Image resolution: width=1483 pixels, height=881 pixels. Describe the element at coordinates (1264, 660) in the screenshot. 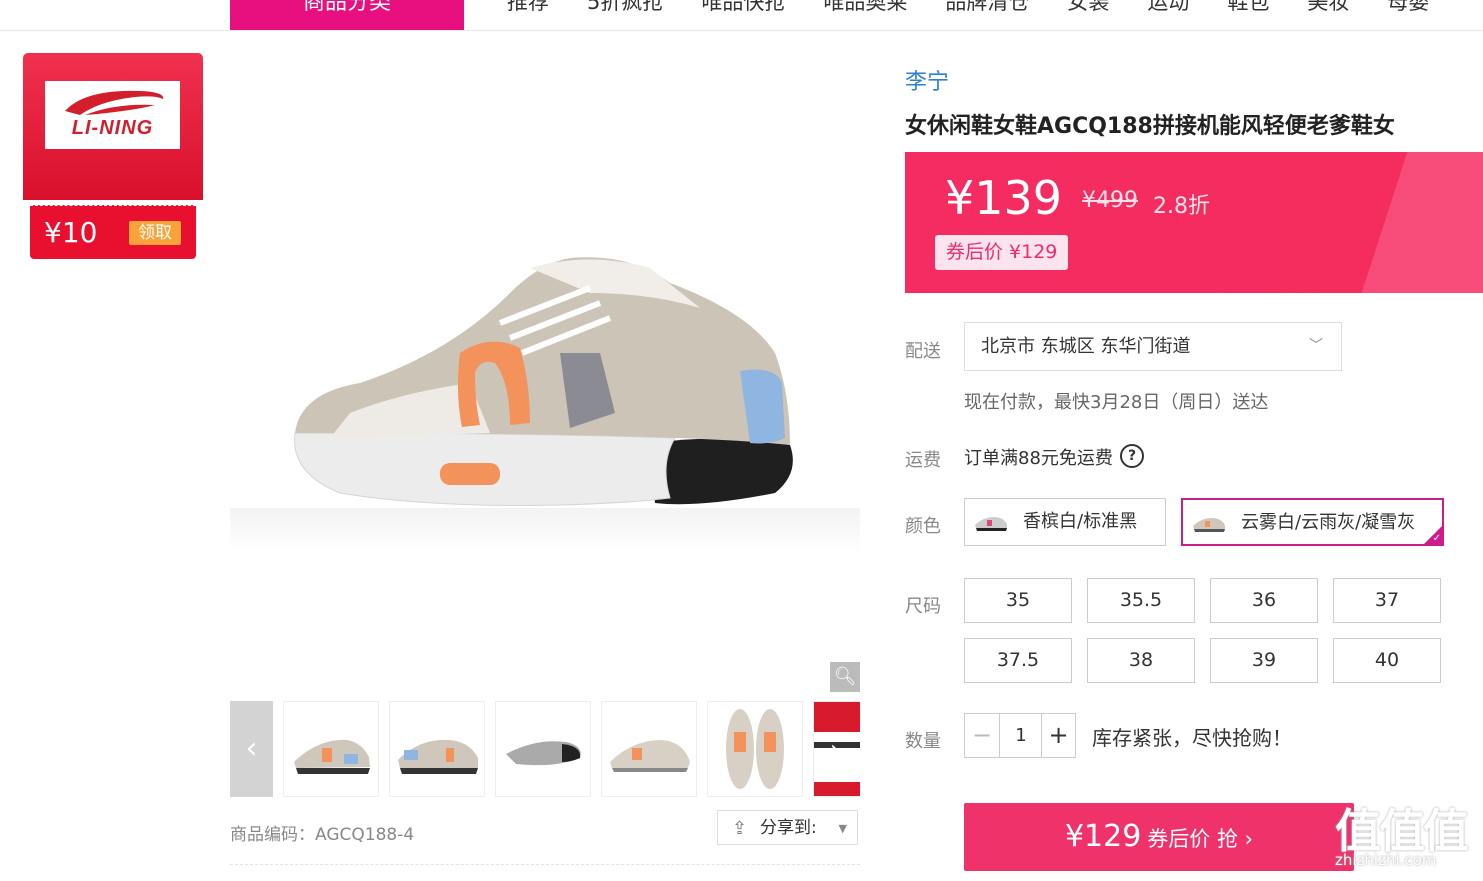

I see `size-option: 39` at that location.